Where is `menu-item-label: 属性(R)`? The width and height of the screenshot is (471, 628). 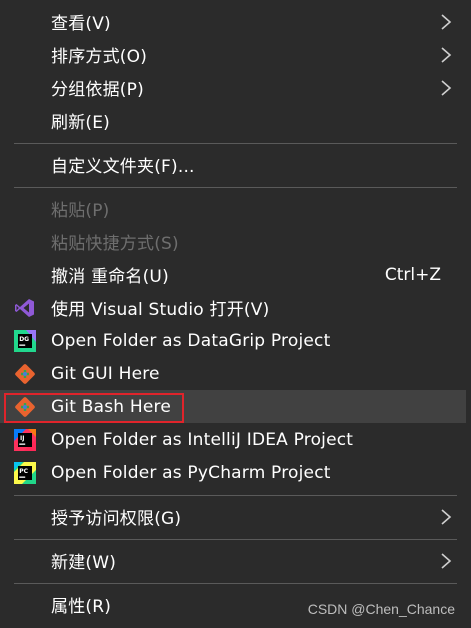
menu-item-label: 属性(R) is located at coordinates (81, 607).